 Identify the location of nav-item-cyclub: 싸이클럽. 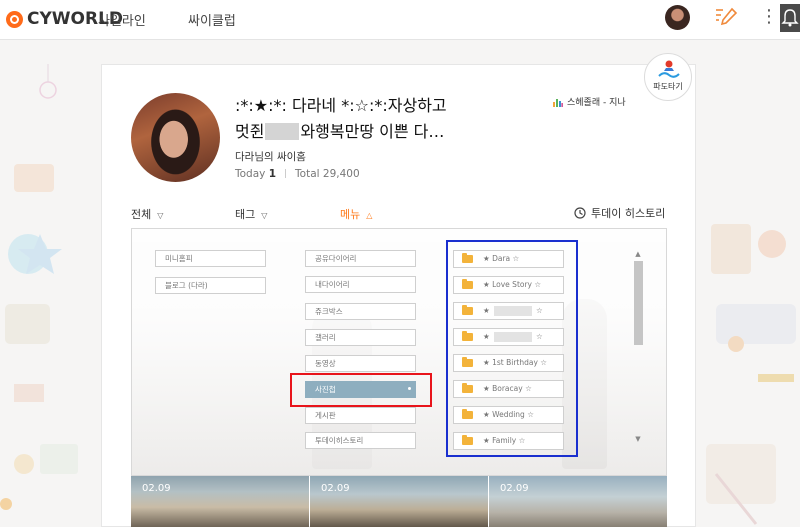
(212, 19).